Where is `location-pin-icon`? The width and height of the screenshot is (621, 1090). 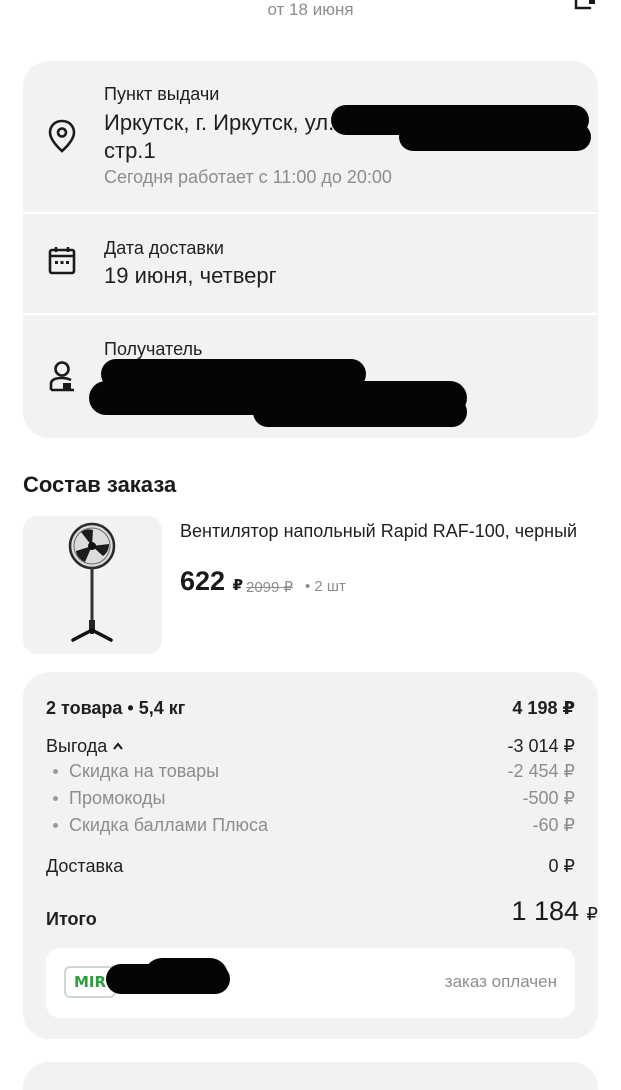 location-pin-icon is located at coordinates (62, 136).